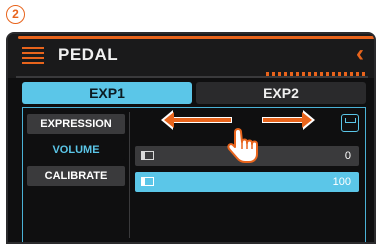 The height and width of the screenshot is (244, 381). Describe the element at coordinates (76, 150) in the screenshot. I see `menu-item-volume: VOLUME` at that location.